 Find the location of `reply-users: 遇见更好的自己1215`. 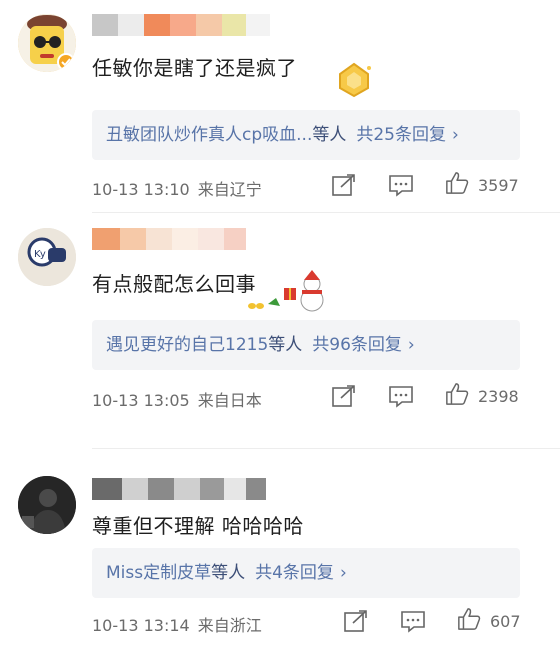

reply-users: 遇见更好的自己1215 is located at coordinates (187, 345).